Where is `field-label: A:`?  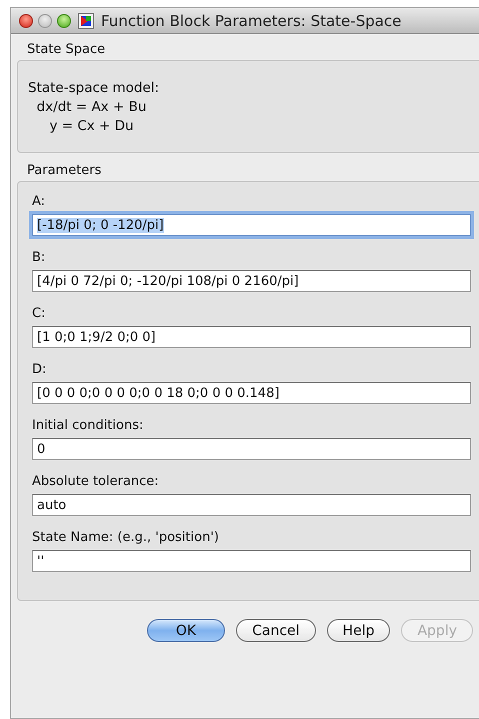
field-label: A: is located at coordinates (39, 201).